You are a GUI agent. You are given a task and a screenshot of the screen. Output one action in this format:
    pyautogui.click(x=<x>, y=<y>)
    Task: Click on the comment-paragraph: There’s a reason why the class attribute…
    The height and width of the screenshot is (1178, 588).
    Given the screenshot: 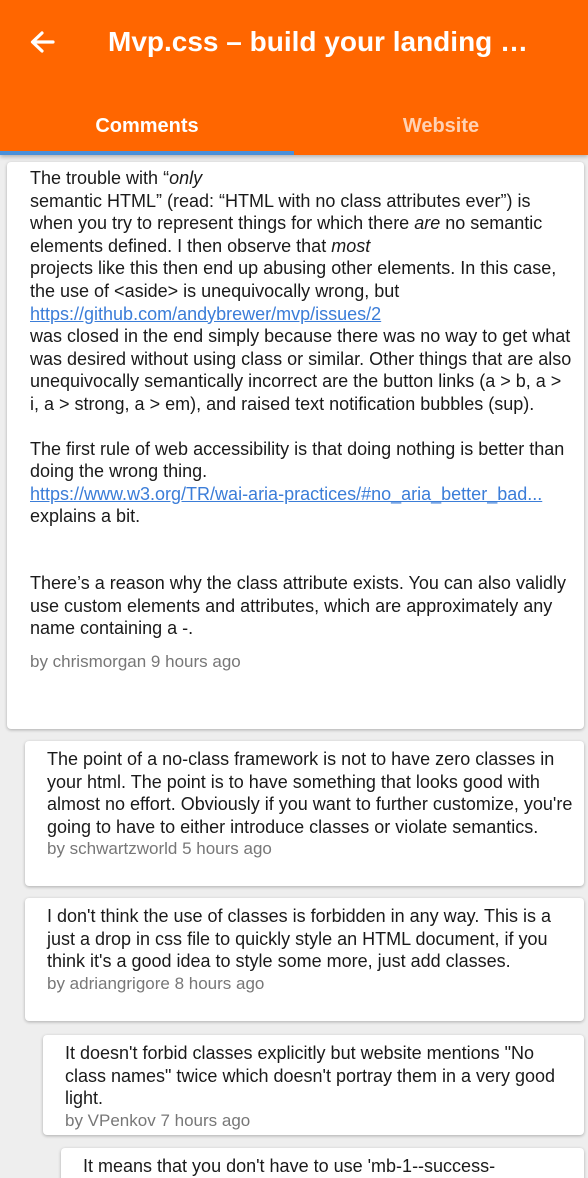 What is the action you would take?
    pyautogui.click(x=298, y=605)
    